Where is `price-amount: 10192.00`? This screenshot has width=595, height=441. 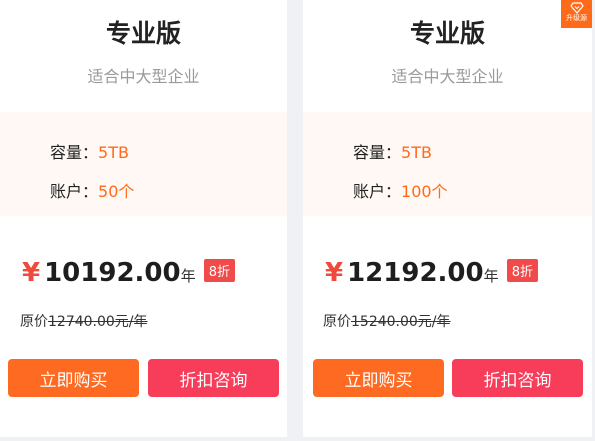
price-amount: 10192.00 is located at coordinates (112, 273).